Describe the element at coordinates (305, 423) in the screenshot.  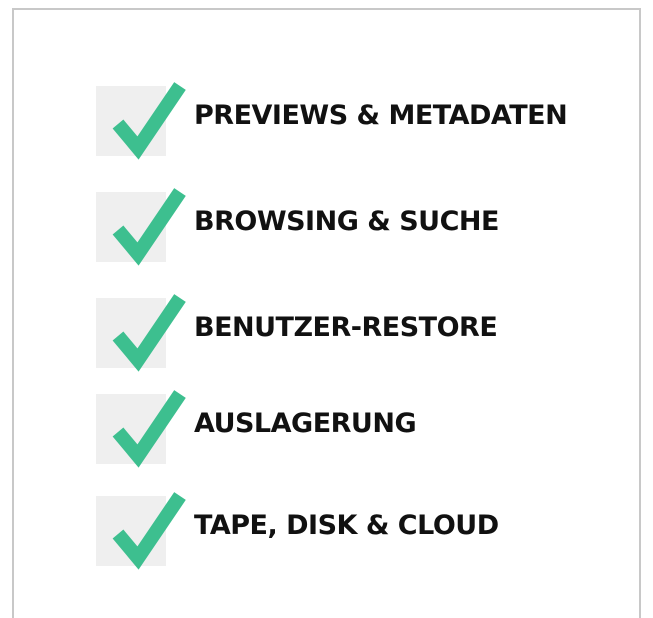
I see `feature-label: AUSLAGERUNG` at that location.